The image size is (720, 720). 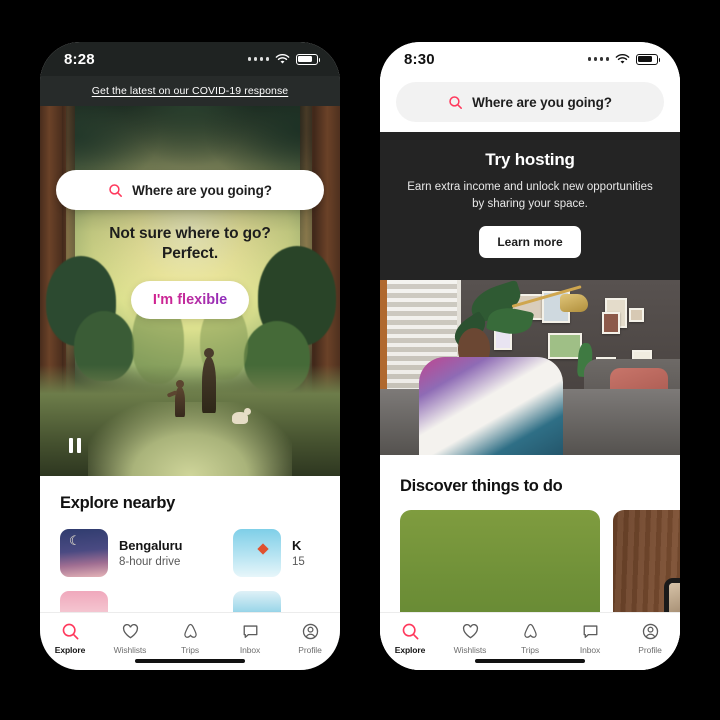 What do you see at coordinates (298, 562) in the screenshot?
I see `nearby-distance: 15` at bounding box center [298, 562].